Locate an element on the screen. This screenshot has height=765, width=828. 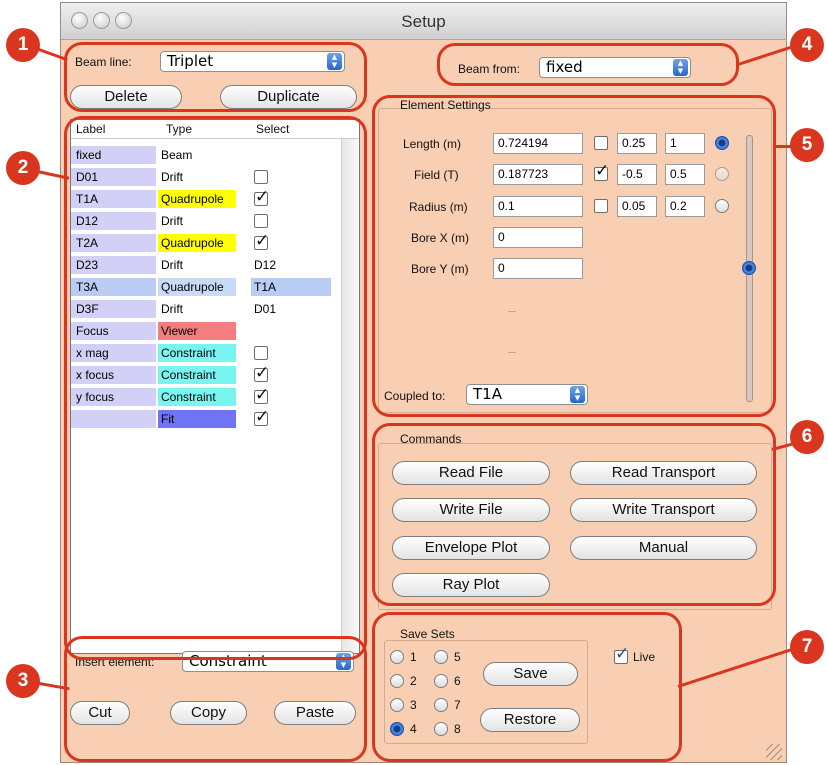
annotation-badge-7: 7 is located at coordinates (807, 647).